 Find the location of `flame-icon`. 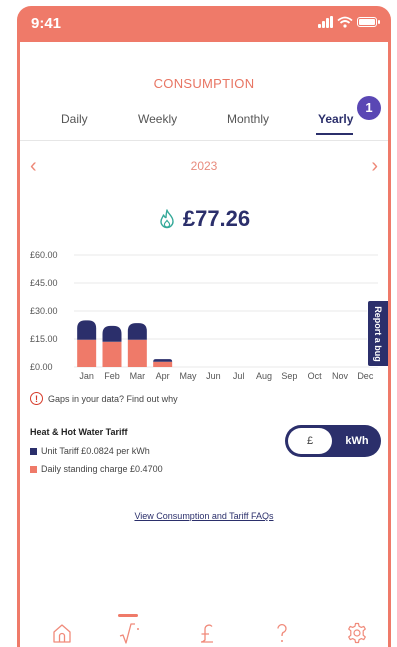

flame-icon is located at coordinates (167, 219).